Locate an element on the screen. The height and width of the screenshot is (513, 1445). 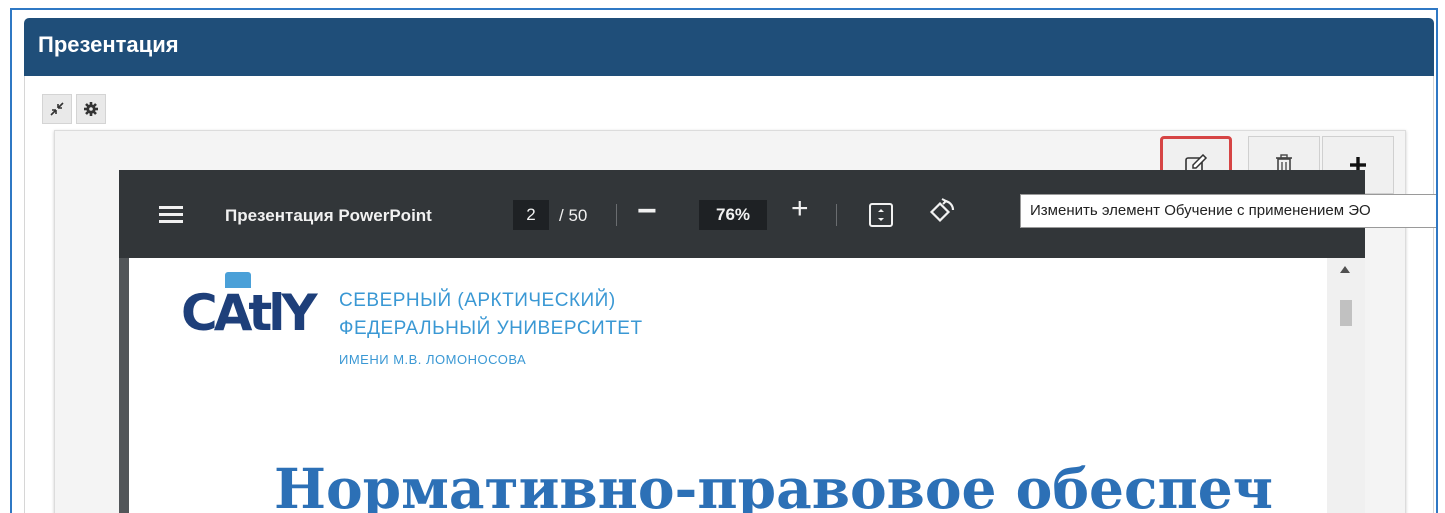
scroll-thumb is located at coordinates (1346, 313).